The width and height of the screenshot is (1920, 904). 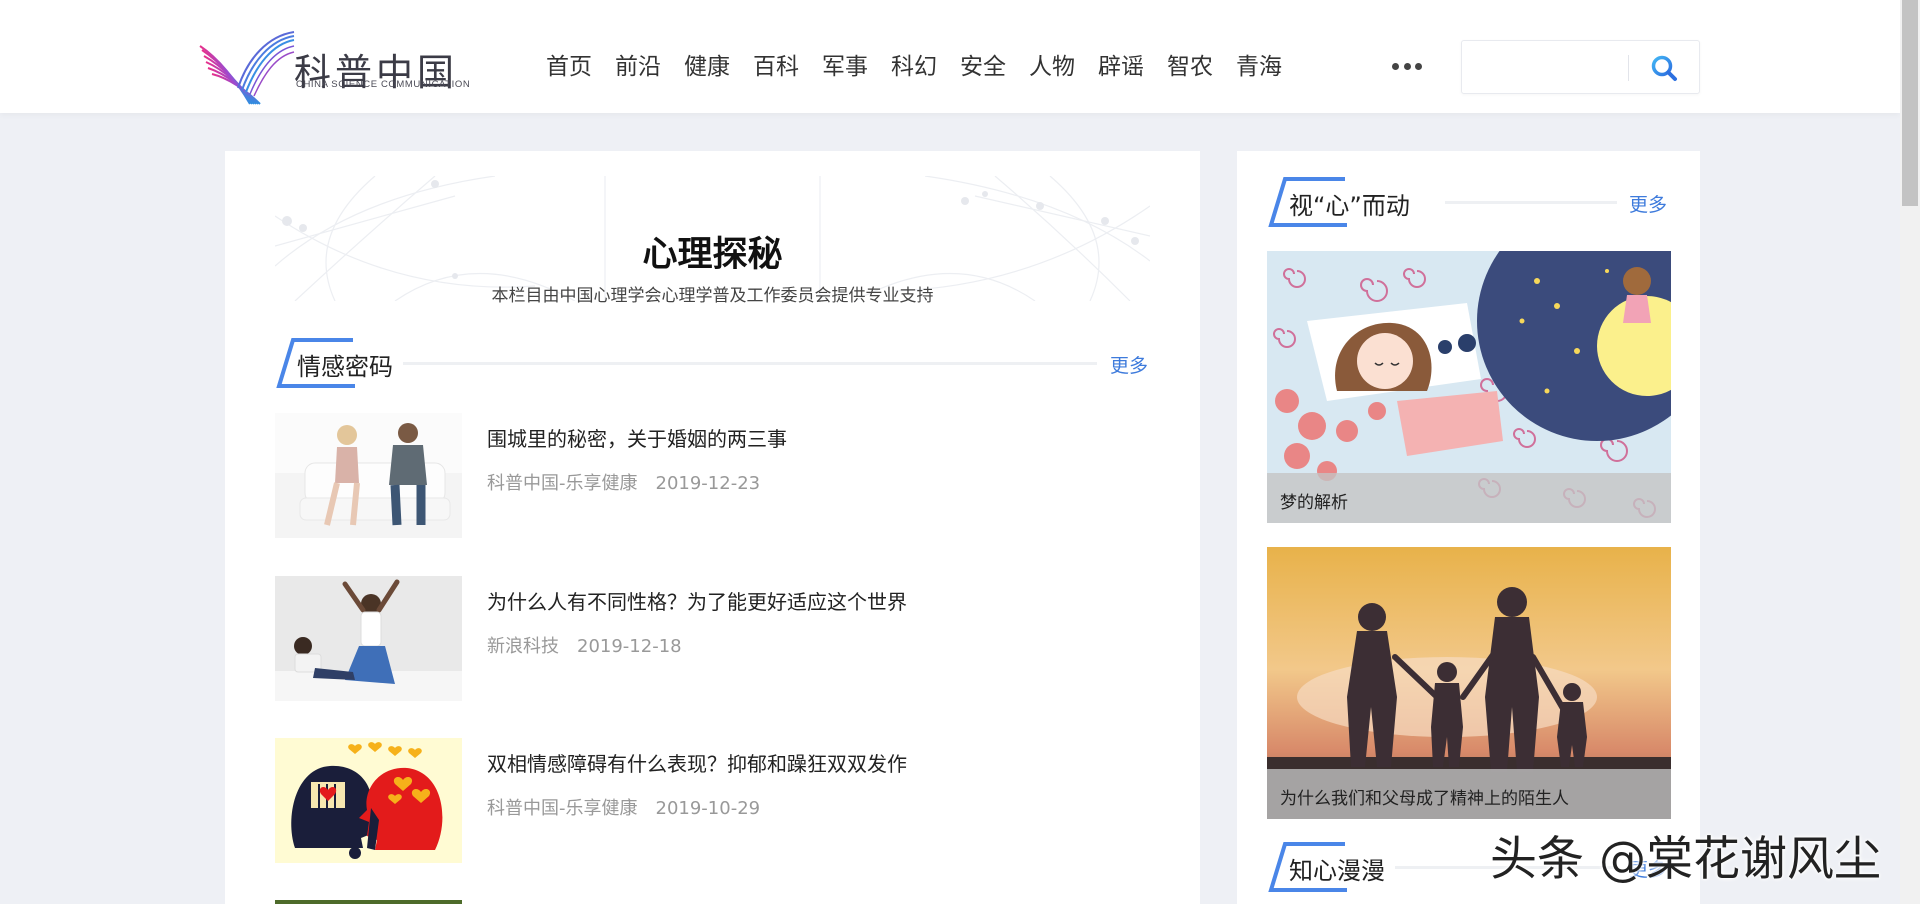 What do you see at coordinates (712, 255) in the screenshot?
I see `column-title: 心理探秘` at bounding box center [712, 255].